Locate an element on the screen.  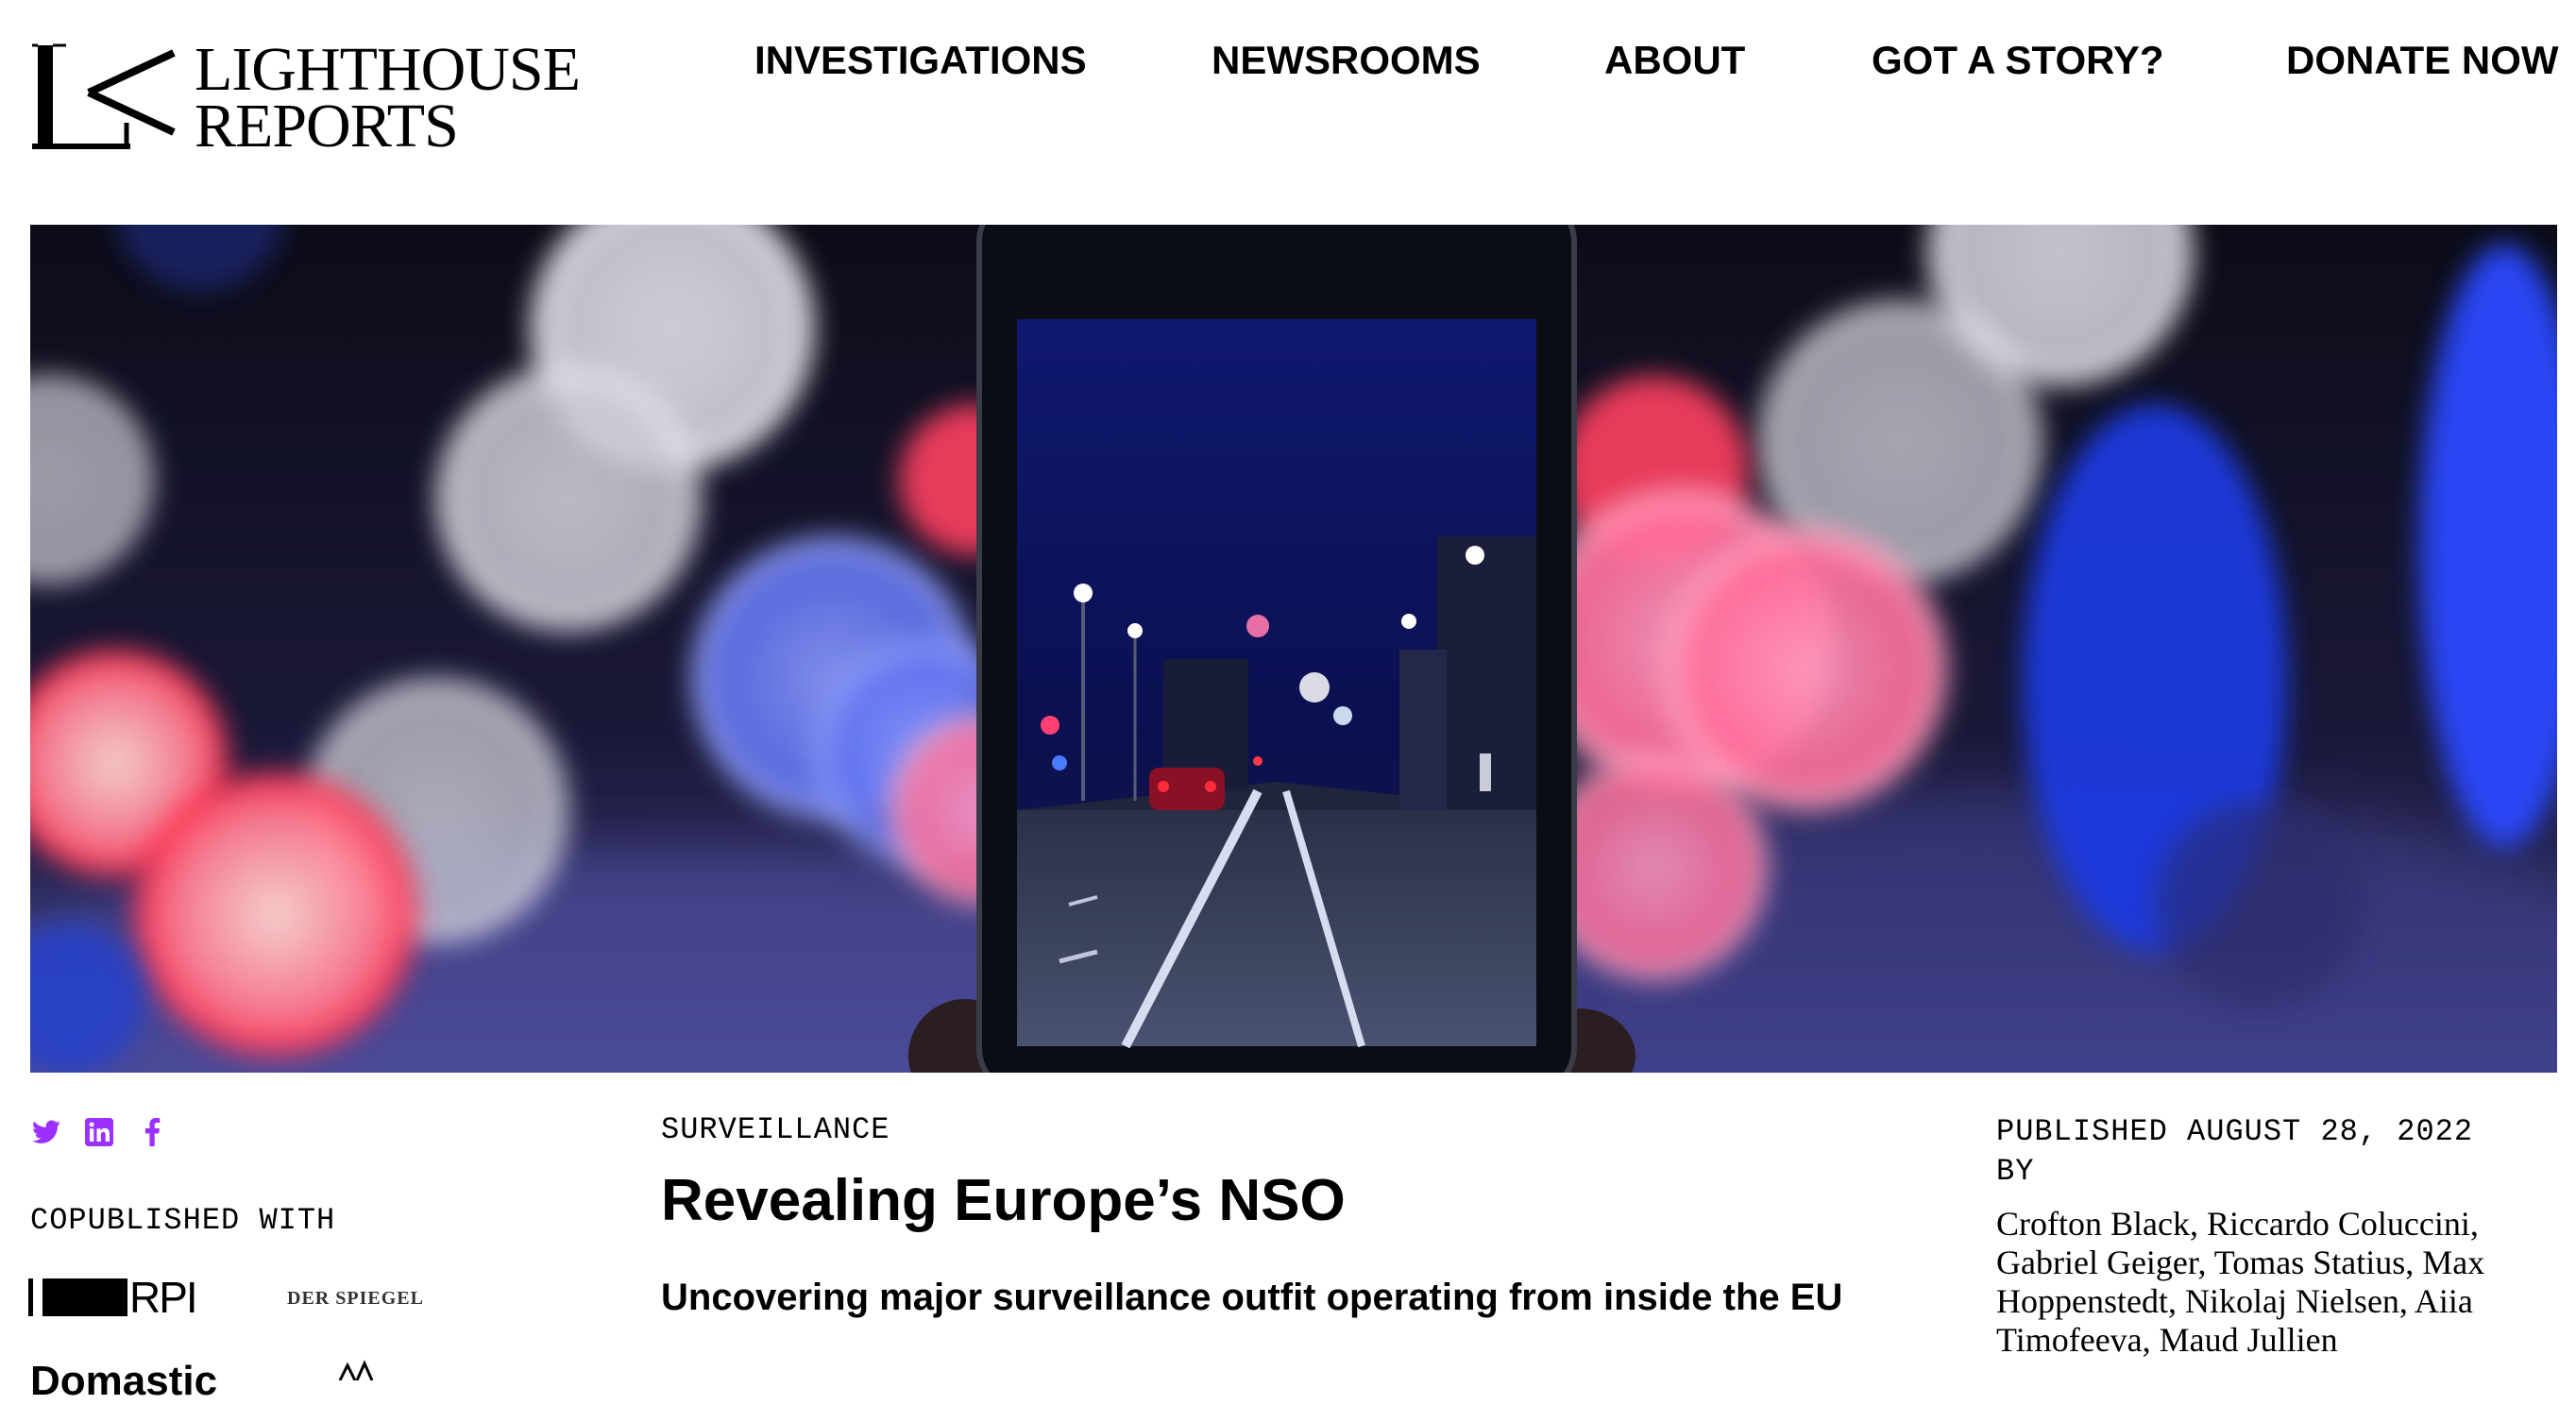
twitter-icon is located at coordinates (46, 1132).